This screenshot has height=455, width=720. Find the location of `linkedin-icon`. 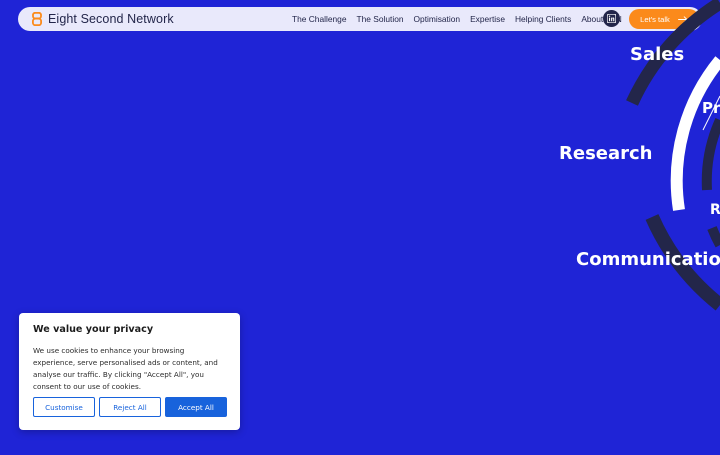

linkedin-icon is located at coordinates (611, 18).